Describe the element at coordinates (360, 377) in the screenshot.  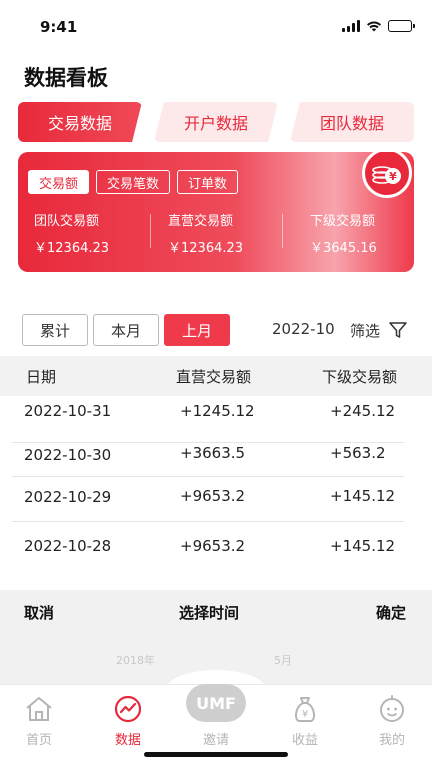
I see `column-header-sub-amount: 下级交易额` at that location.